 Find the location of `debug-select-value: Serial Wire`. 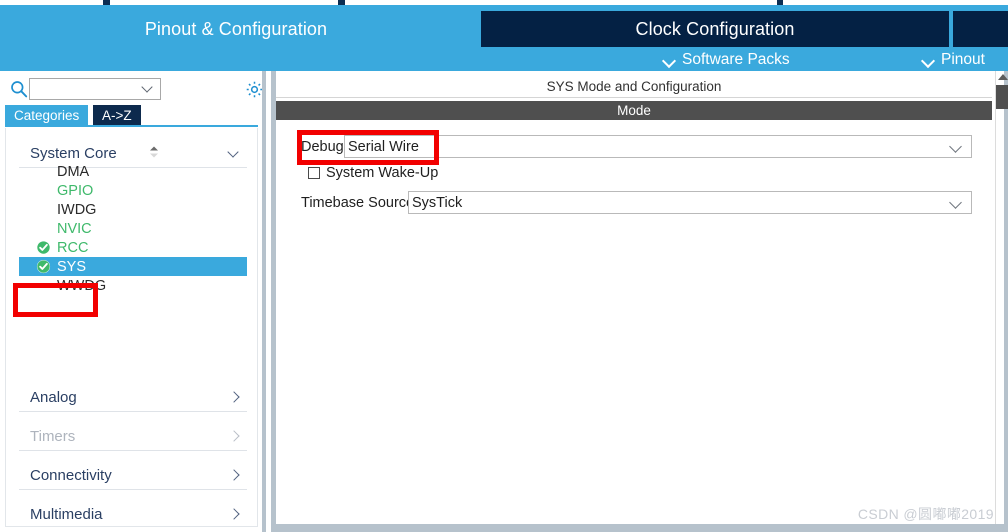

debug-select-value: Serial Wire is located at coordinates (383, 146).